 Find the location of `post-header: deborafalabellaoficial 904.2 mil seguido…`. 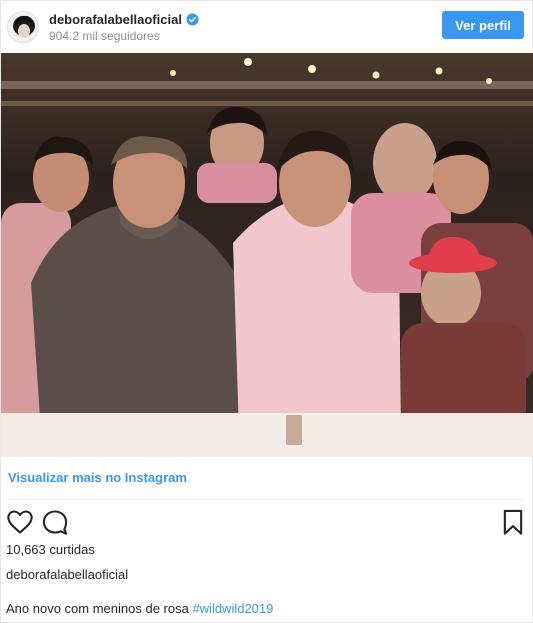

post-header: deborafalabellaoficial 904.2 mil seguido… is located at coordinates (267, 27).